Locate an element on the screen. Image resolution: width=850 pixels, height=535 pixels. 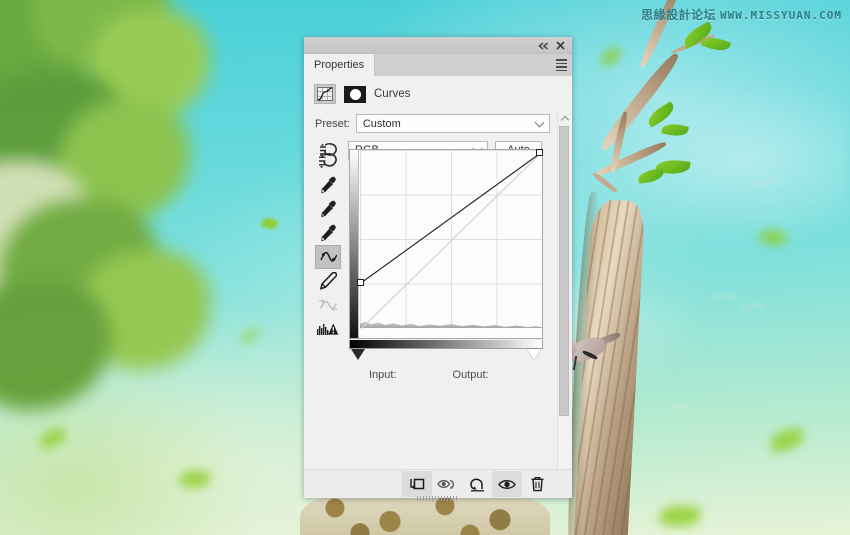
white-input-slider is located at coordinates (534, 354).